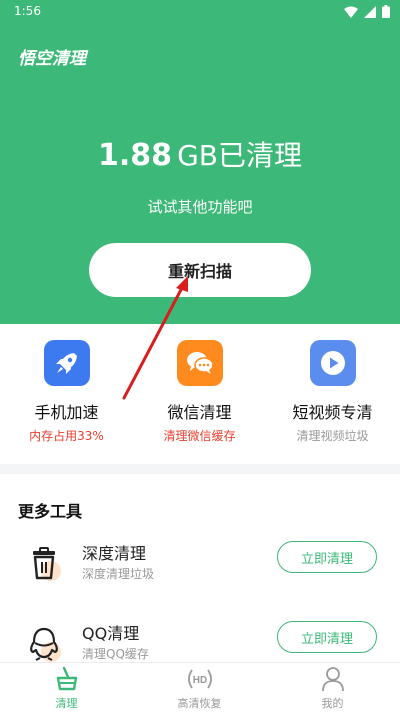  I want to click on wifi-icon, so click(351, 12).